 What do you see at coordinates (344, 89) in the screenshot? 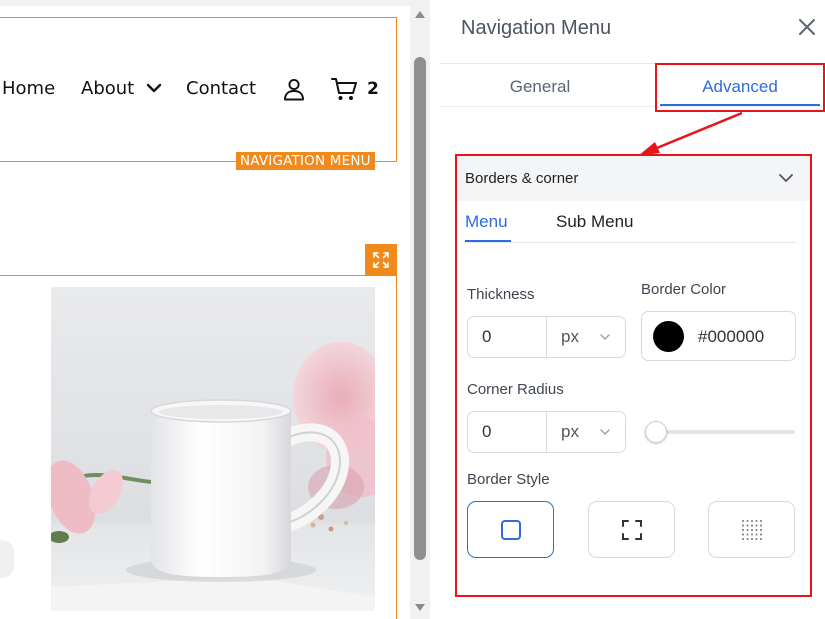
I see `cart-icon` at bounding box center [344, 89].